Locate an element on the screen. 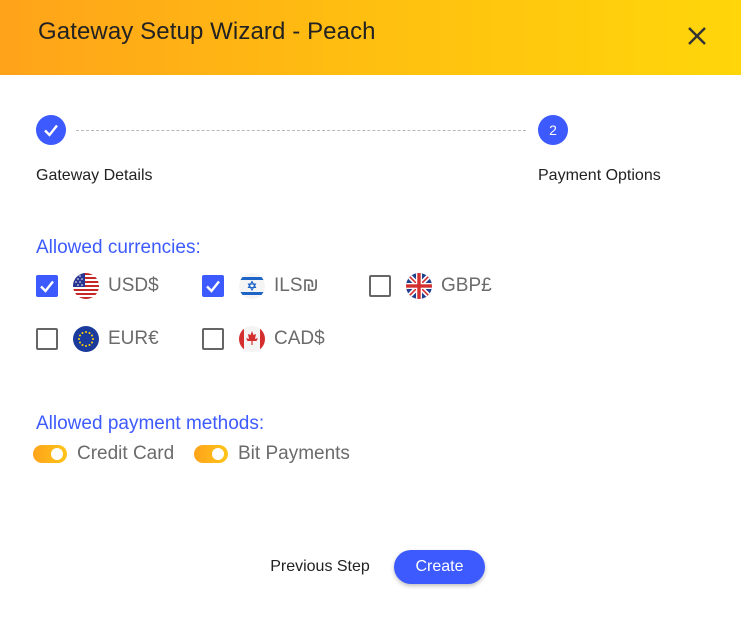 The image size is (741, 619). dialog-header: Gateway Setup Wizard - Peach is located at coordinates (370, 37).